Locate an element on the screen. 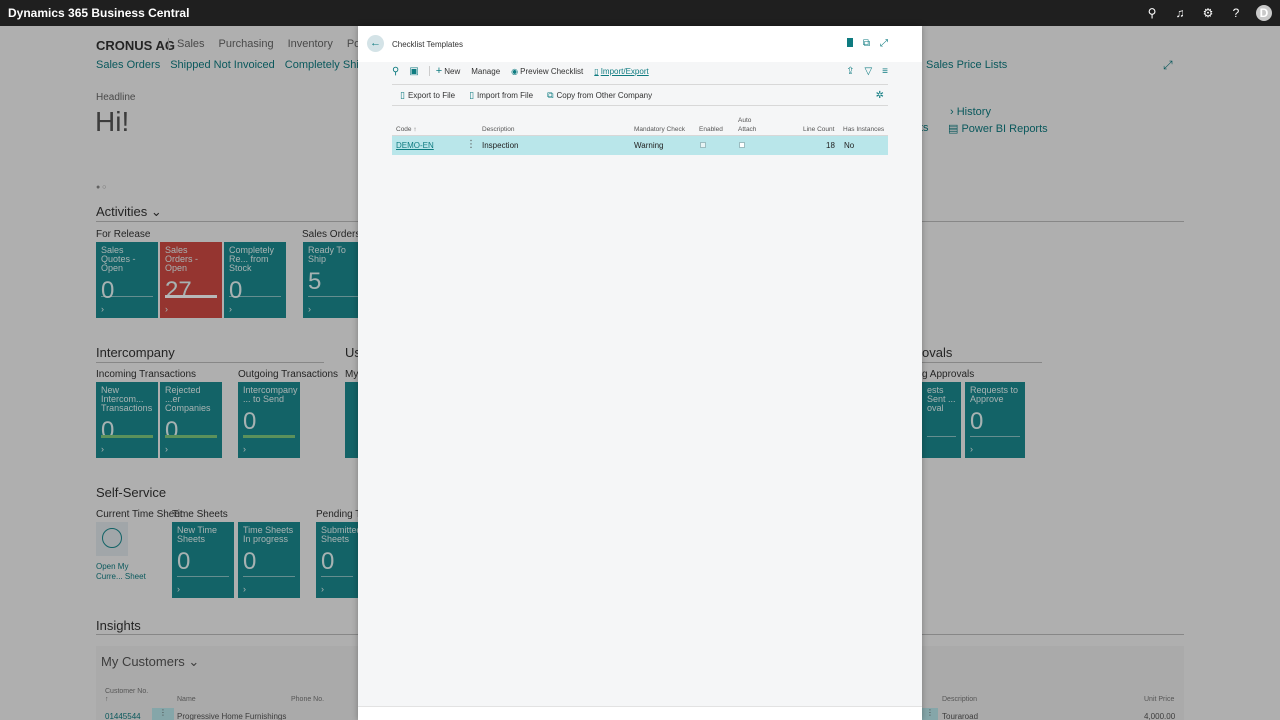 The image size is (1280, 720). preview-checklist-button: ◉ Preview Checklist is located at coordinates (547, 71).